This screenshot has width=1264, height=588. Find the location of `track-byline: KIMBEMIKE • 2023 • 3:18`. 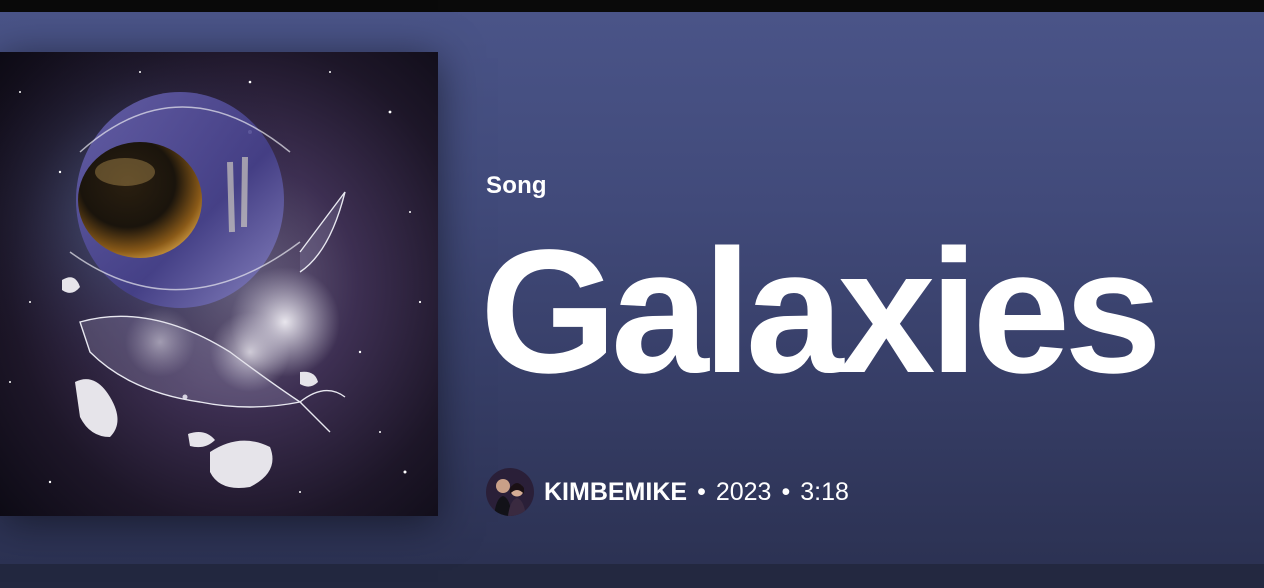

track-byline: KIMBEMIKE • 2023 • 3:18 is located at coordinates (667, 492).